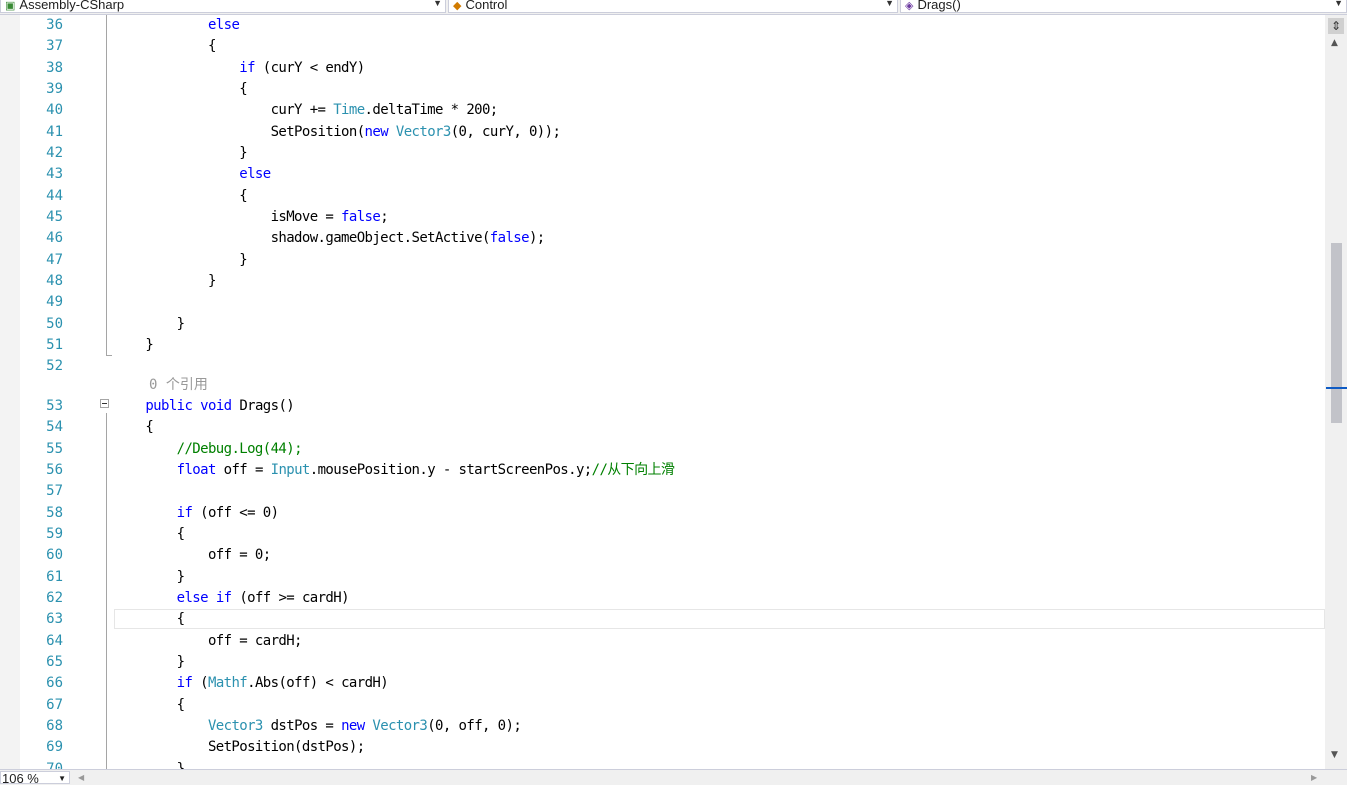 The image size is (1347, 785). I want to click on code-text: off = 0;, so click(192, 555).